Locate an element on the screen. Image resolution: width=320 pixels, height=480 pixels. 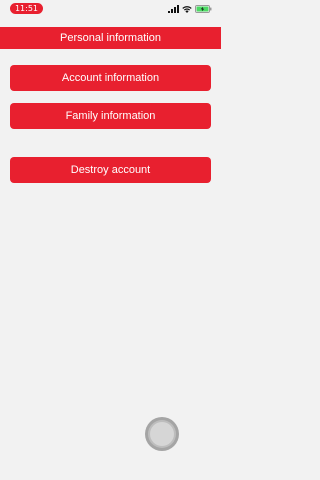
wifi-icon is located at coordinates (187, 9).